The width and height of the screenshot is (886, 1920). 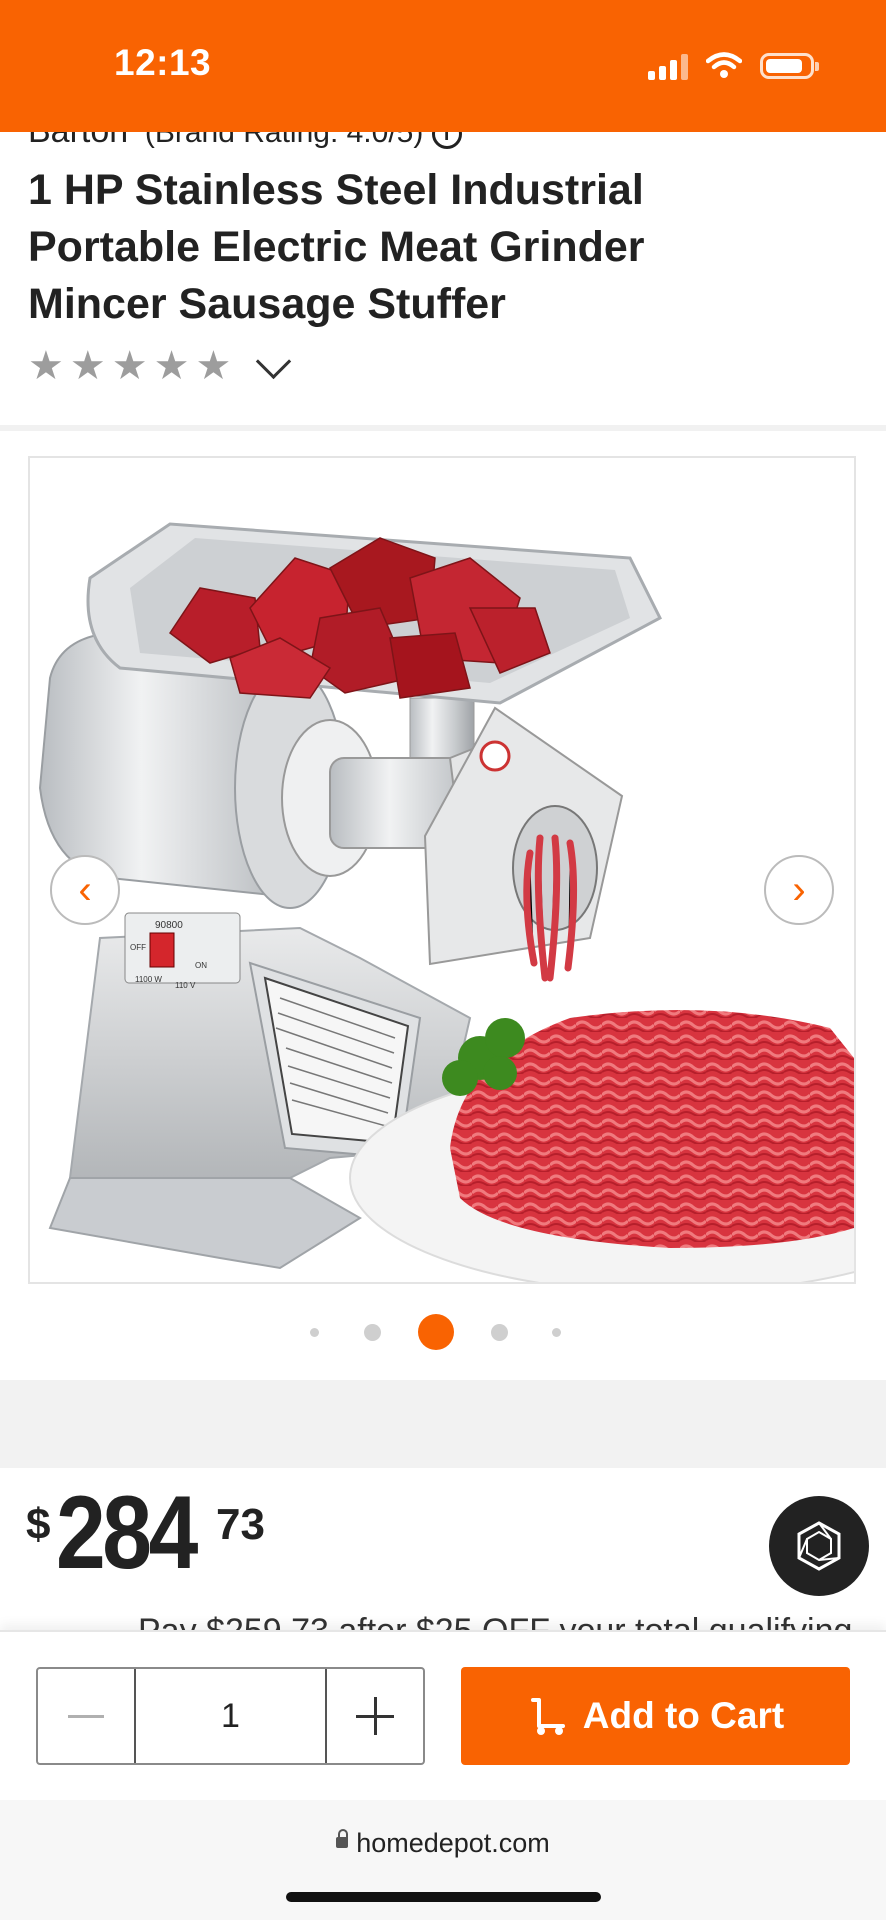 I want to click on spec-volt: 110 V, so click(x=185, y=985).